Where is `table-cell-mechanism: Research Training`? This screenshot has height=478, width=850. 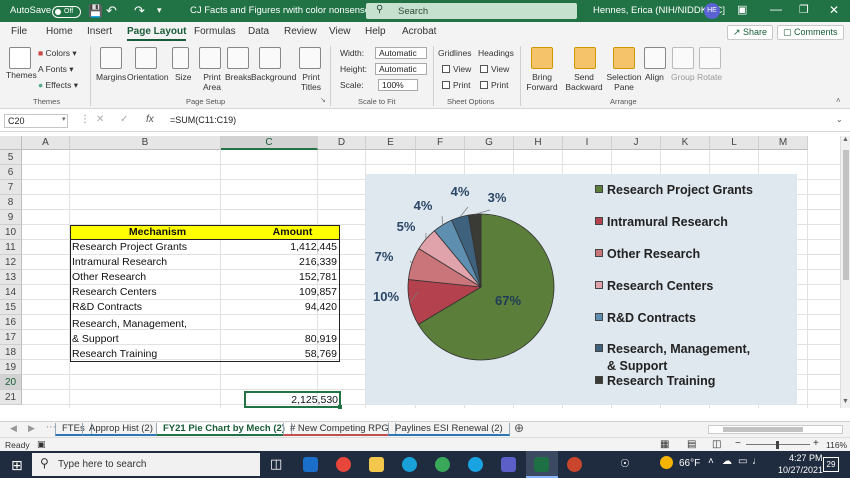
table-cell-mechanism: Research Training is located at coordinates (114, 354).